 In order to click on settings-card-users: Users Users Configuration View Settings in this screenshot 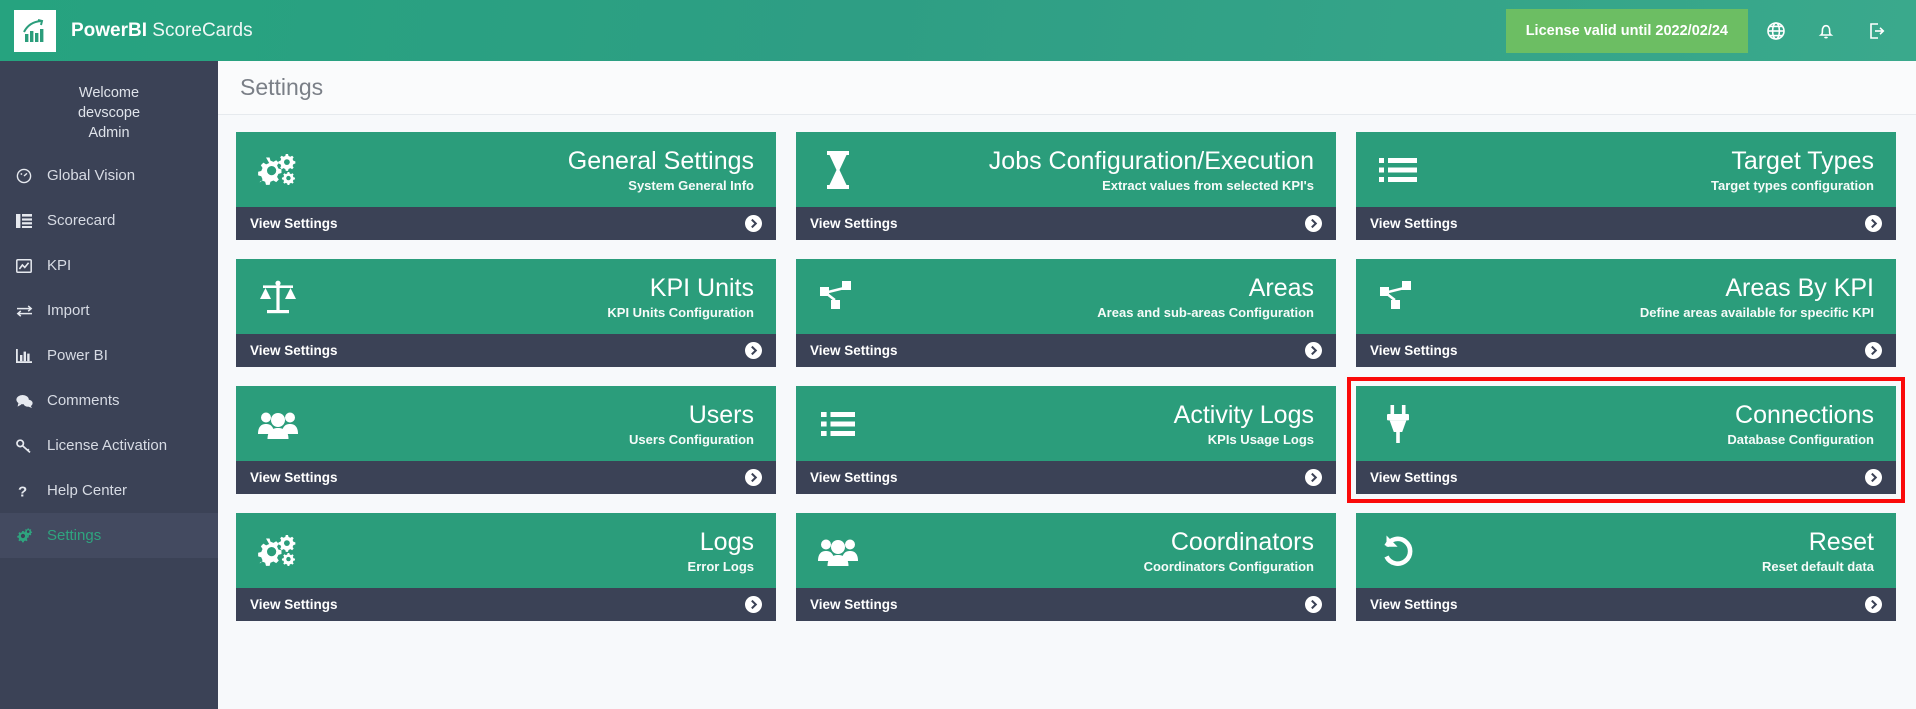, I will do `click(506, 440)`.